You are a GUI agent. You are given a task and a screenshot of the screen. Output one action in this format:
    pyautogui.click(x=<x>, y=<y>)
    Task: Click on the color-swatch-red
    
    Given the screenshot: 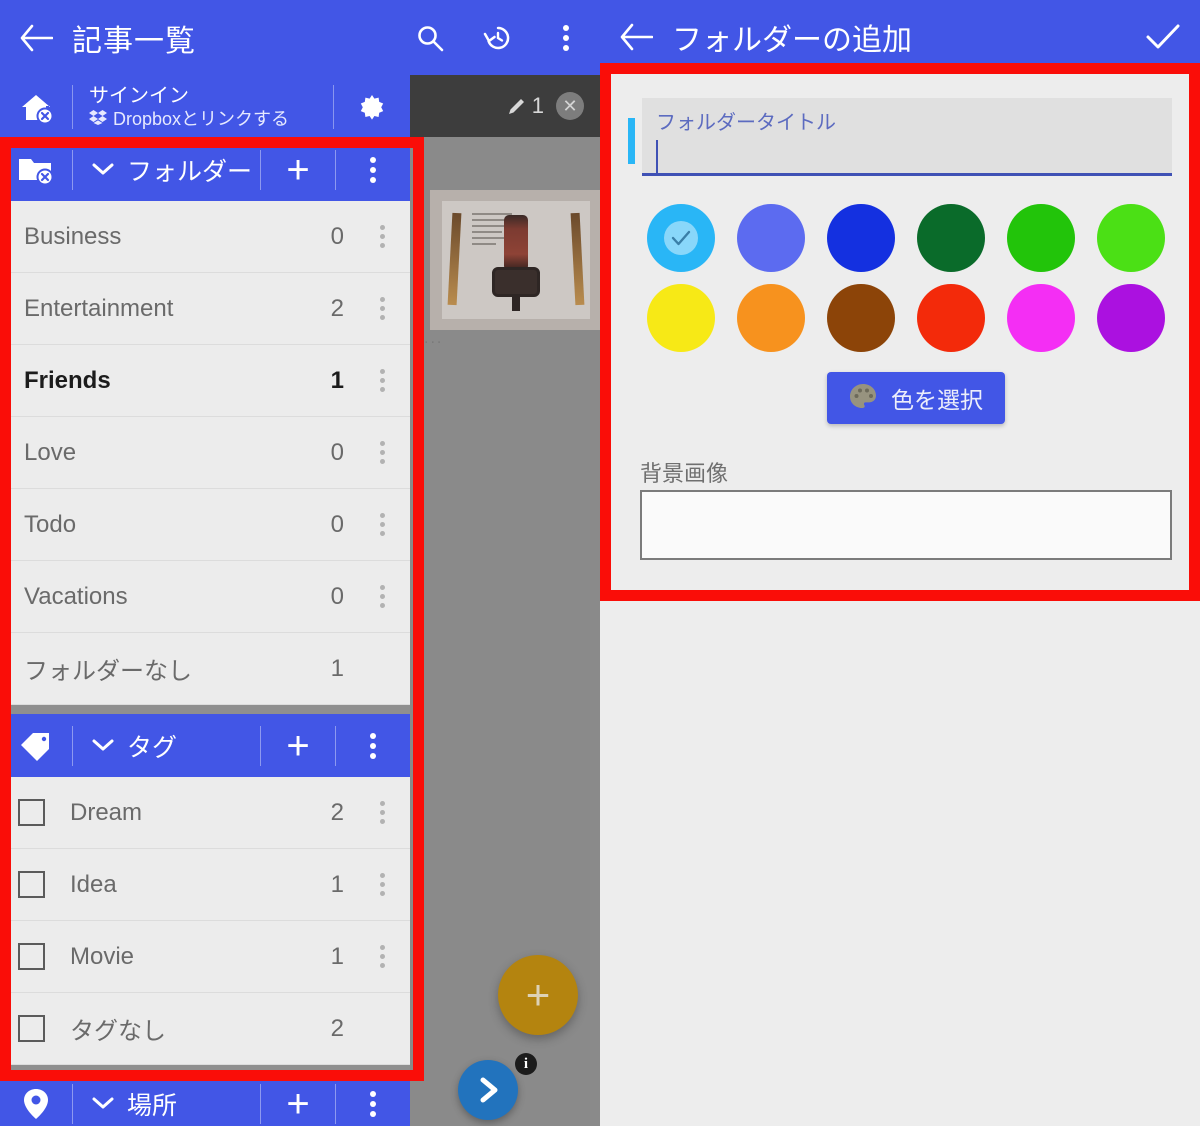 What is the action you would take?
    pyautogui.click(x=951, y=318)
    